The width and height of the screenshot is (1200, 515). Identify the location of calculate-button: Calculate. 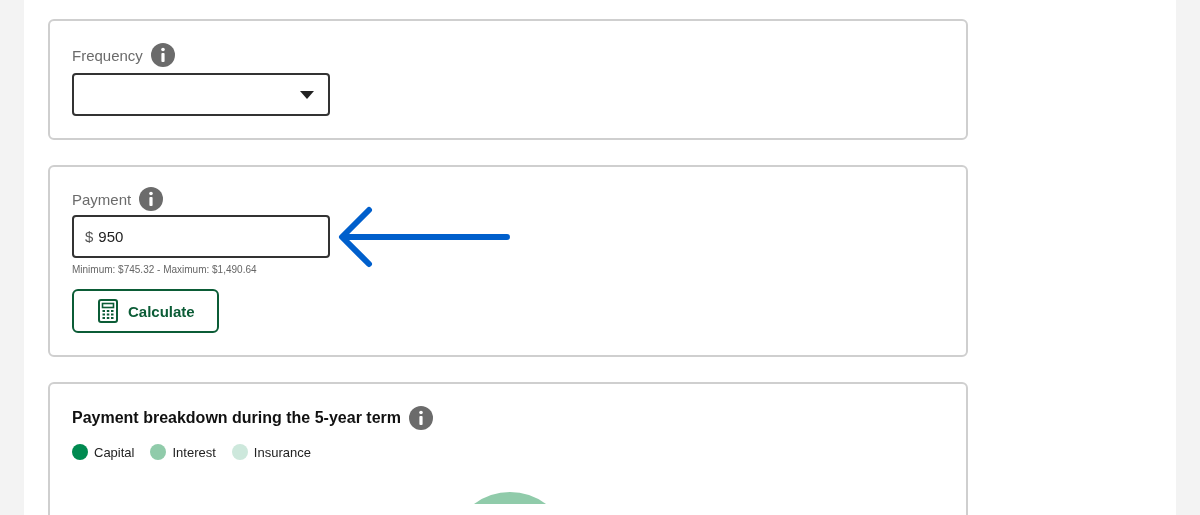
(145, 311).